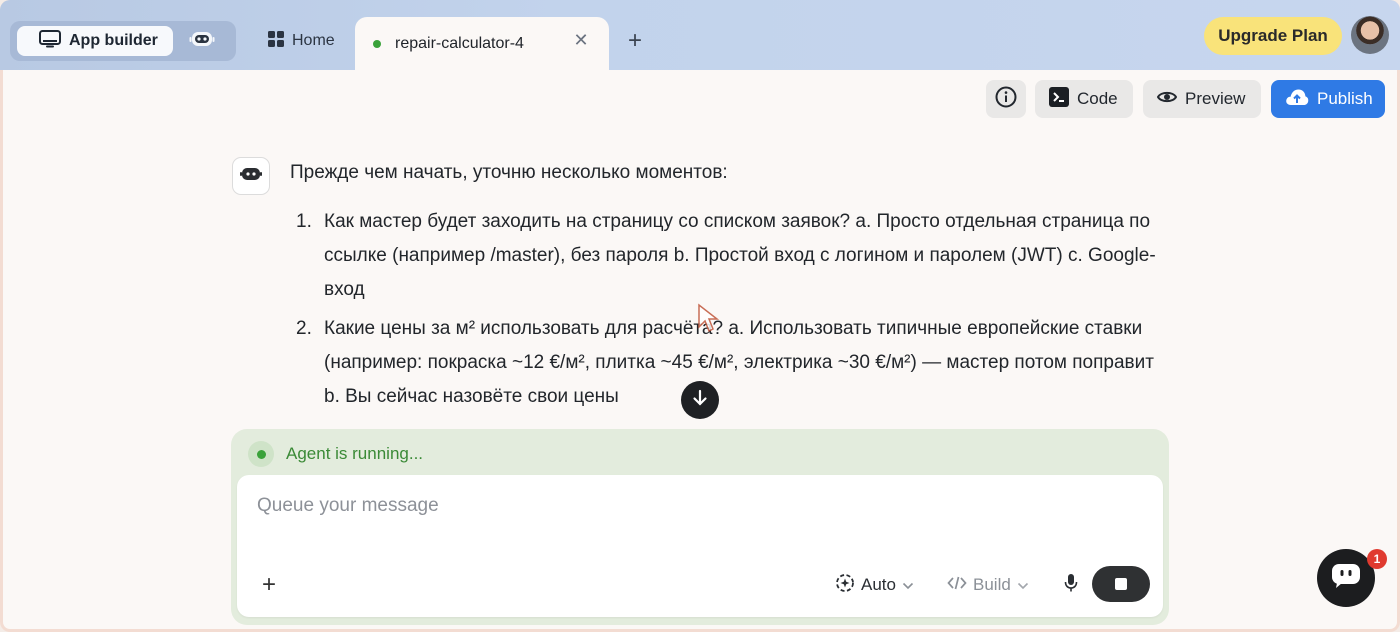 The width and height of the screenshot is (1400, 632). I want to click on message-input, so click(697, 506).